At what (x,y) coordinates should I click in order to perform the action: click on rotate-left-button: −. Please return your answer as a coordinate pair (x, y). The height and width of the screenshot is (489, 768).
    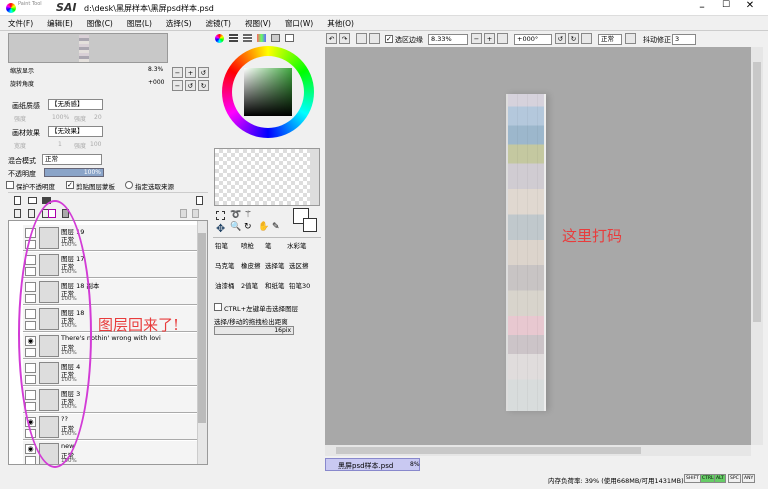
    Looking at the image, I should click on (177, 85).